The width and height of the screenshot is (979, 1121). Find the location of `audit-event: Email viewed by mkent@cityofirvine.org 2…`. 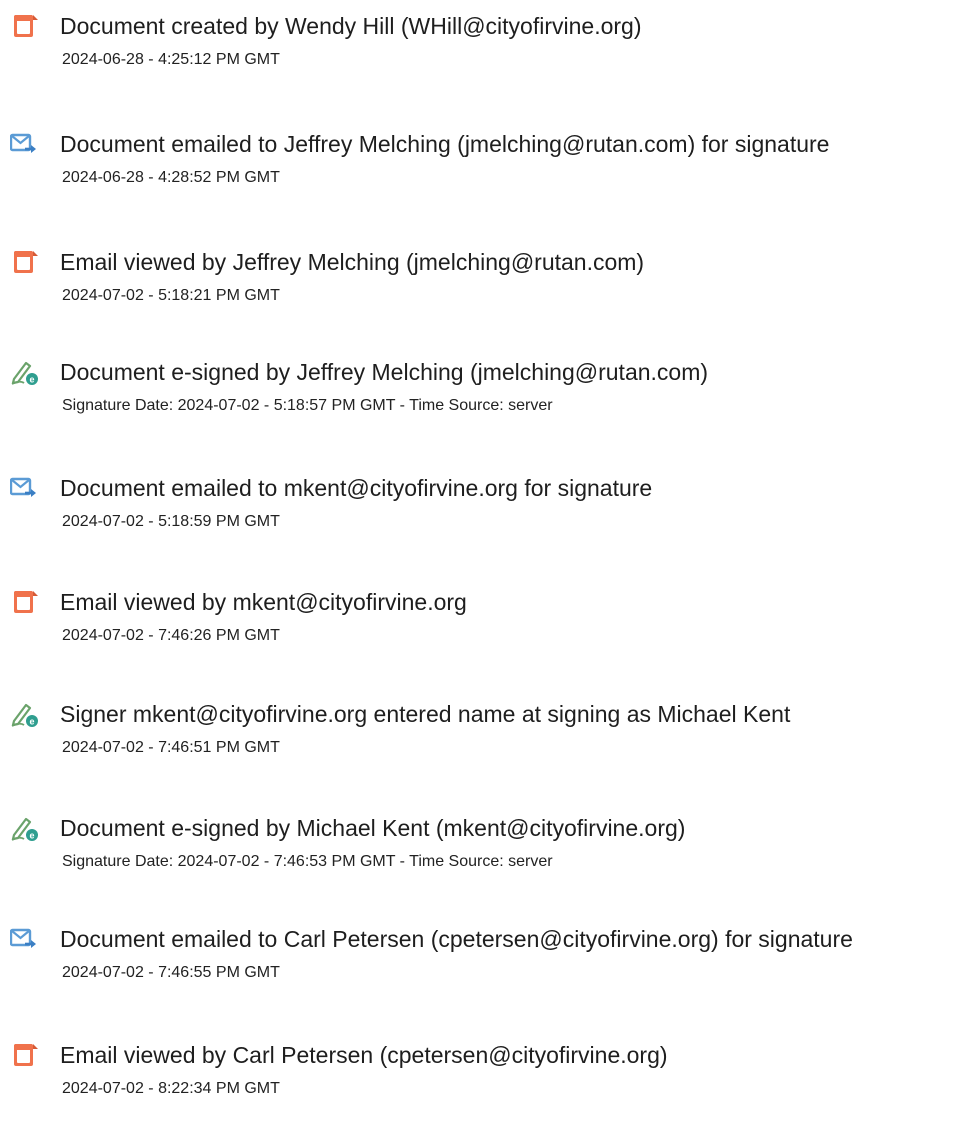

audit-event: Email viewed by mkent@cityofirvine.org 2… is located at coordinates (492, 628).